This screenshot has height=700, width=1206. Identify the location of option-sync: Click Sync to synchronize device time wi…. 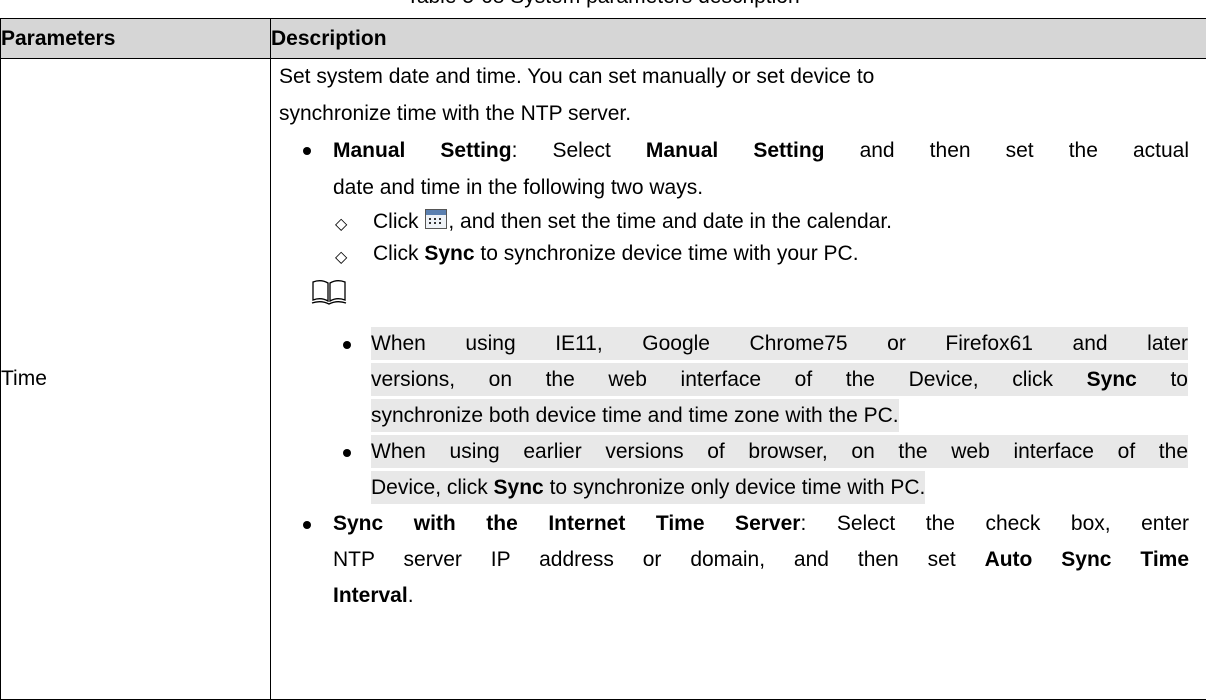
(616, 253).